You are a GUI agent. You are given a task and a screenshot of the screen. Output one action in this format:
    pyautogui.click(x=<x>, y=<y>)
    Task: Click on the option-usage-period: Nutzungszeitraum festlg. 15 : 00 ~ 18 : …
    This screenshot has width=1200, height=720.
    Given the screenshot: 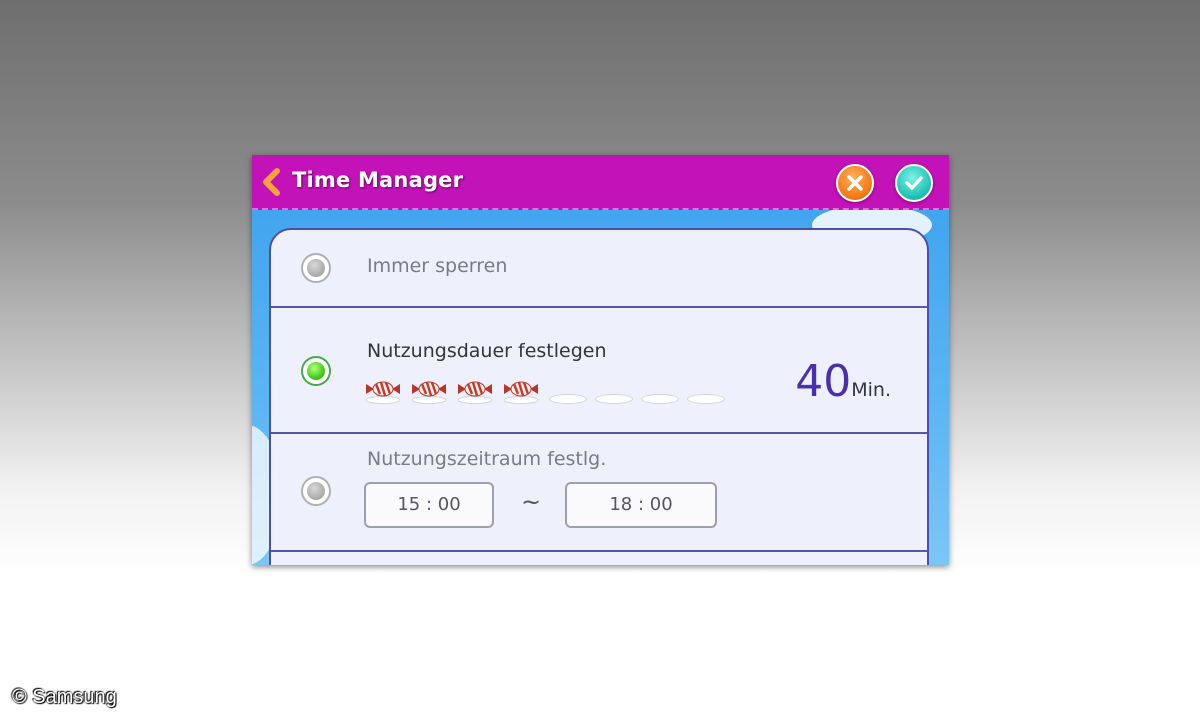 What is the action you would take?
    pyautogui.click(x=599, y=492)
    